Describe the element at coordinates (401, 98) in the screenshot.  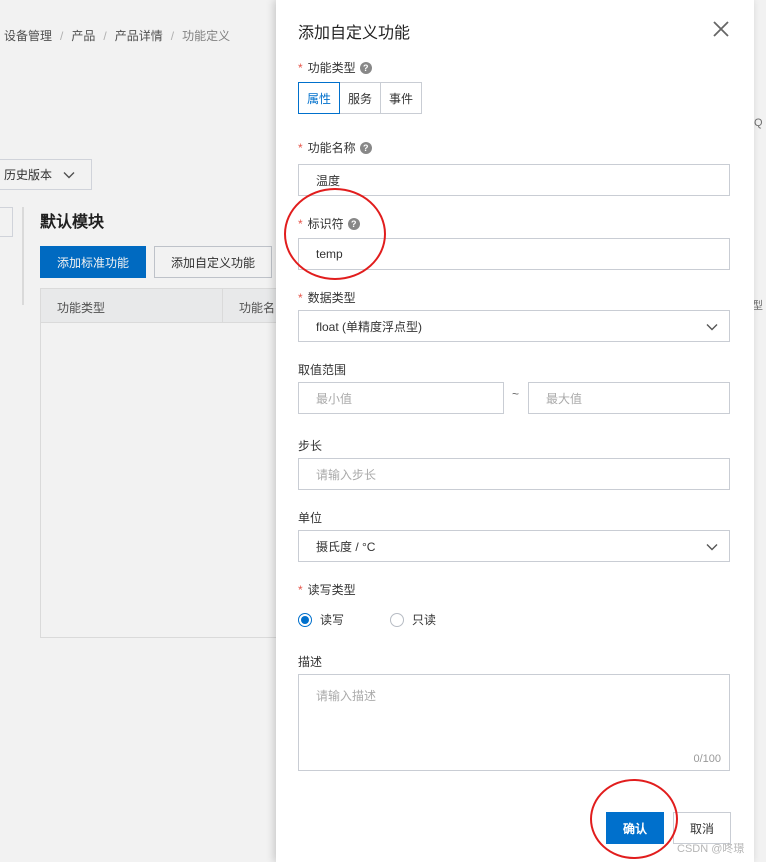
I see `function-type-event: 事件` at that location.